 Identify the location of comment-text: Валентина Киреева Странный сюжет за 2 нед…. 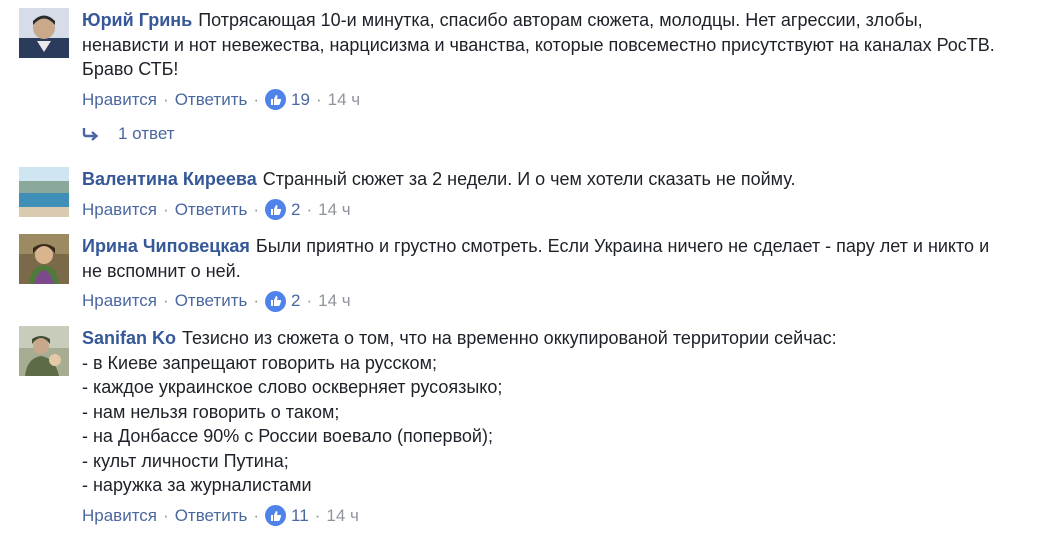
(565, 179).